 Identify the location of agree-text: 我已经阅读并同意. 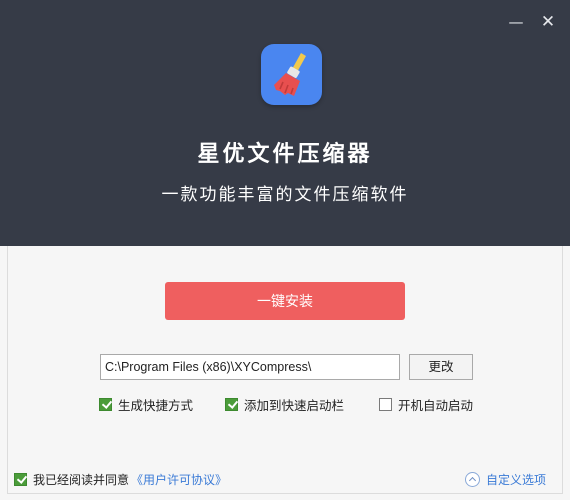
(81, 479).